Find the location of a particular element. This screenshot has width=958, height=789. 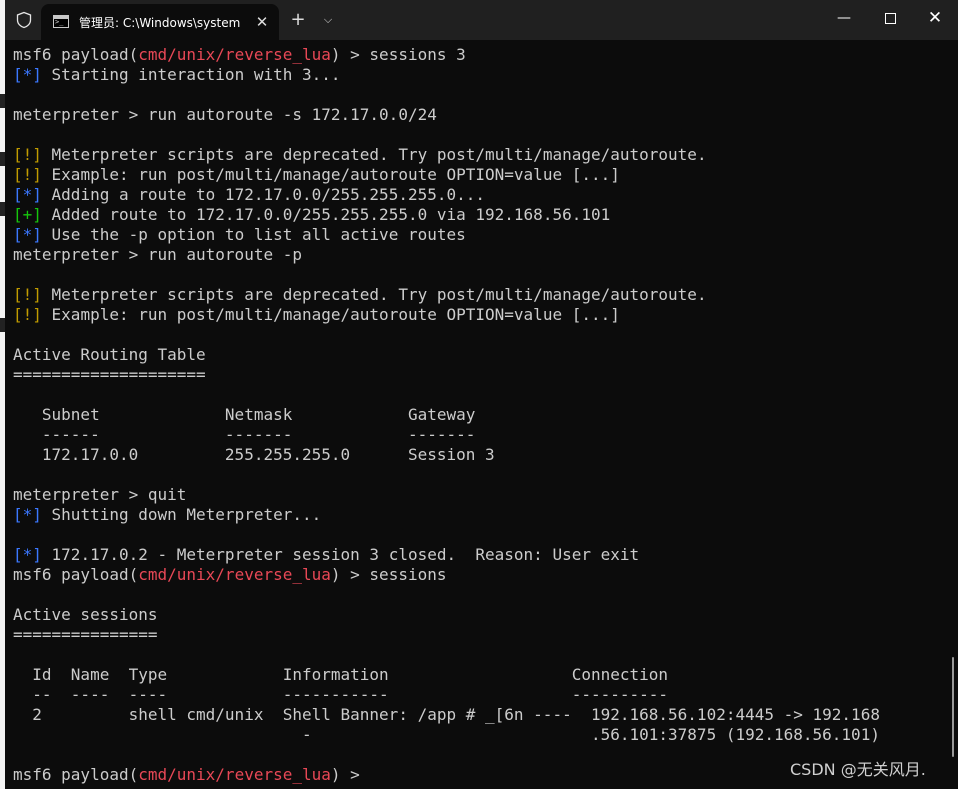

terminal-text: meterpreter > run autoroute -p is located at coordinates (157, 254).